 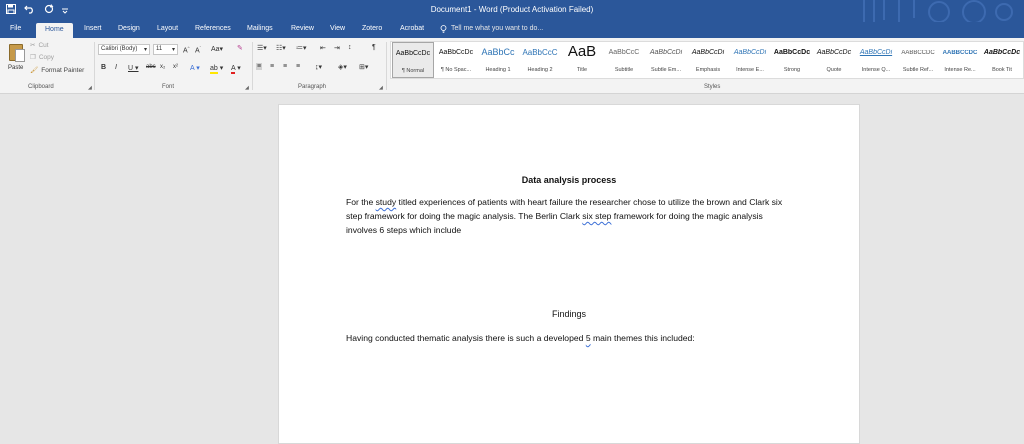 I want to click on sort-icon: ↕, so click(x=350, y=47).